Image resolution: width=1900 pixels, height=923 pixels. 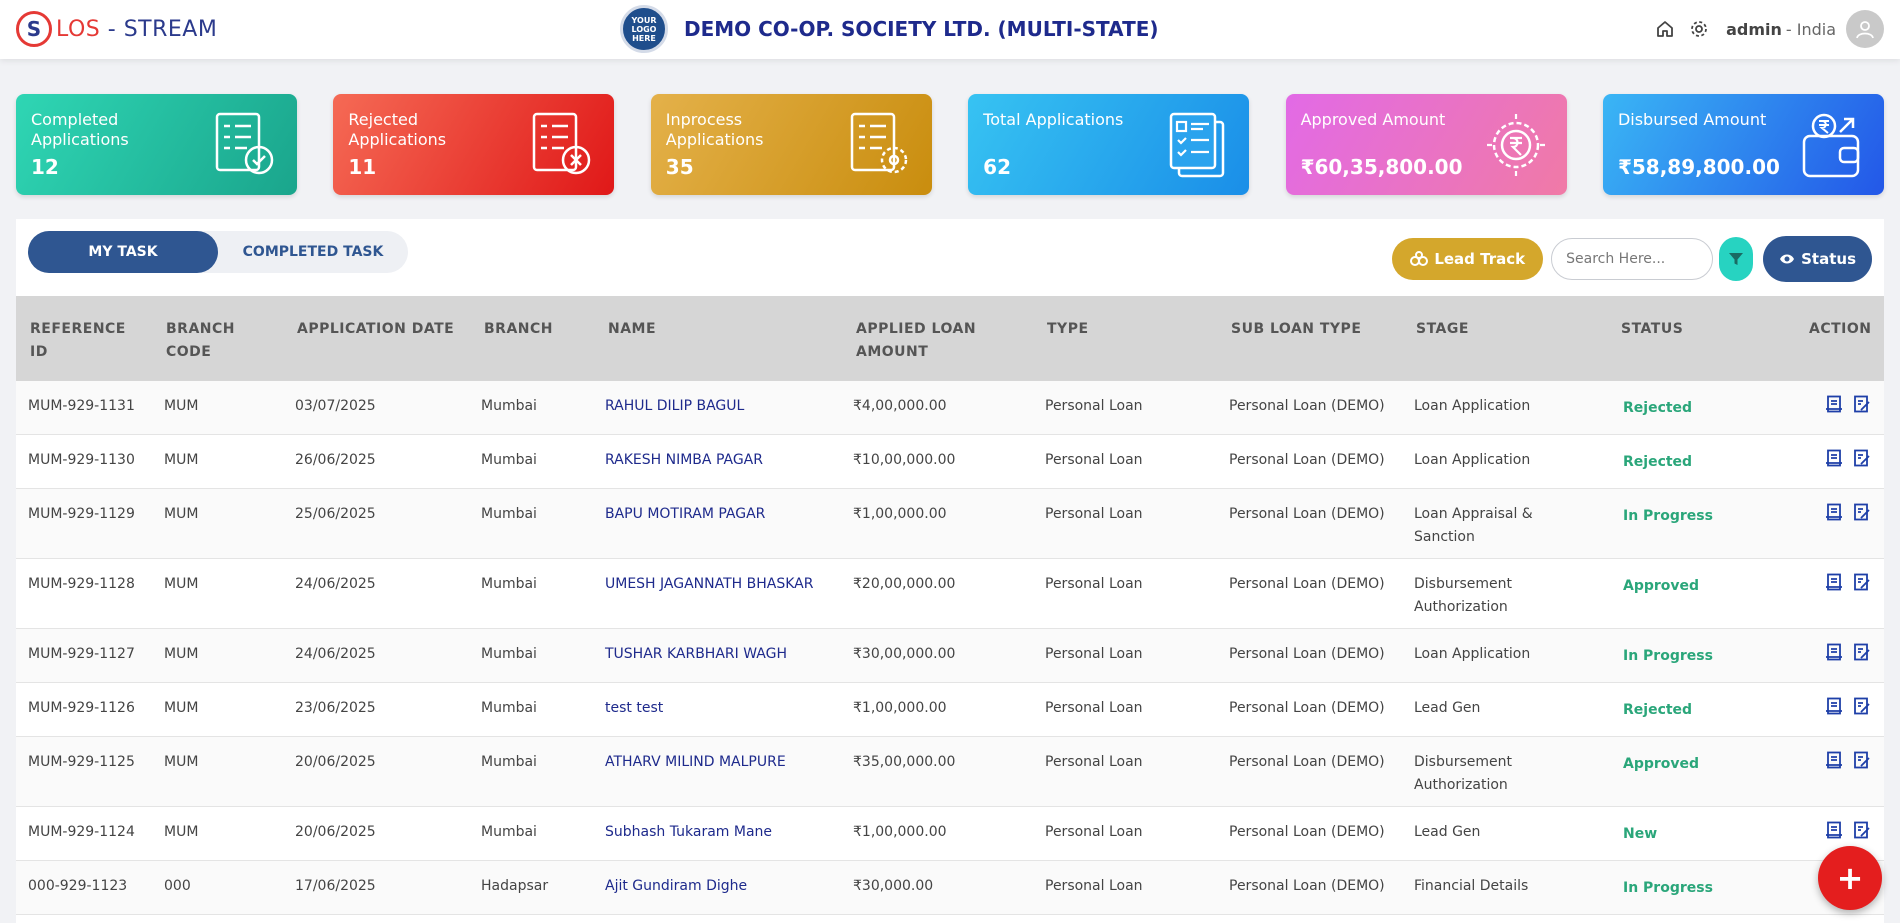 What do you see at coordinates (1743, 144) in the screenshot?
I see `card-disbursed-amount: Disbursed Amount ₹58,89,800.00` at bounding box center [1743, 144].